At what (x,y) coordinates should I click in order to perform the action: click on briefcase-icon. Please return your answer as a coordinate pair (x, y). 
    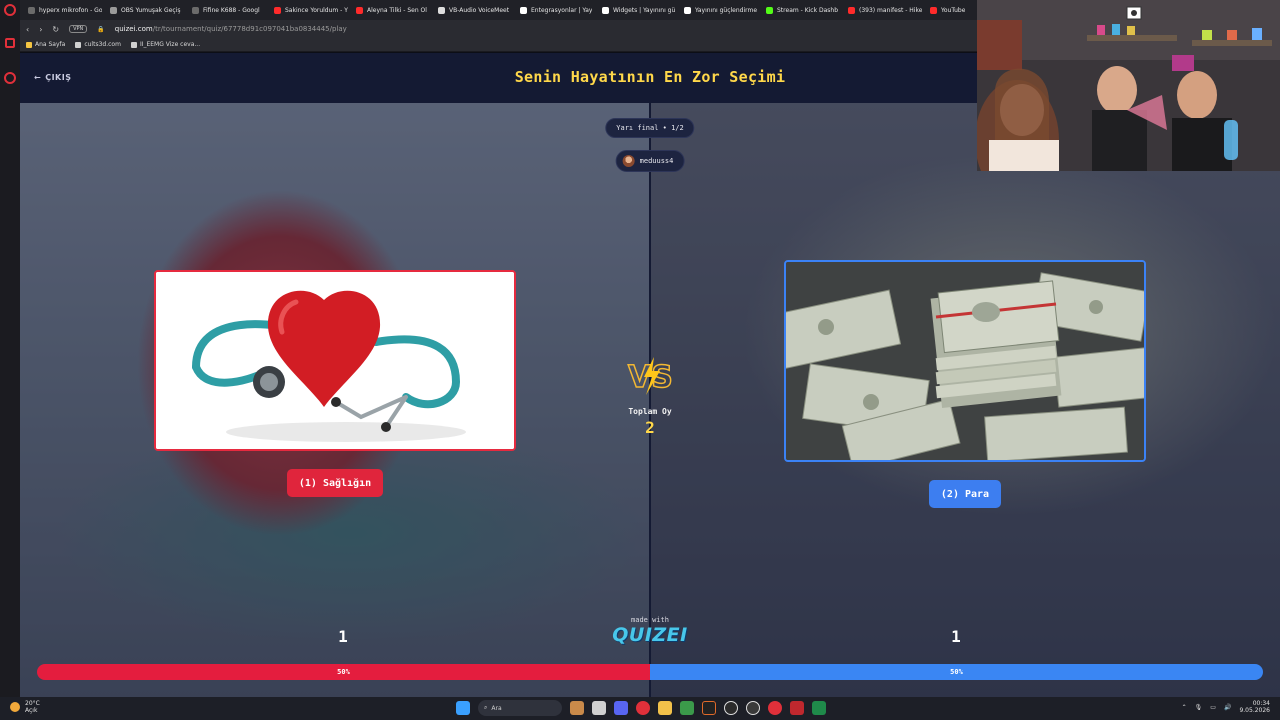
    Looking at the image, I should click on (10, 43).